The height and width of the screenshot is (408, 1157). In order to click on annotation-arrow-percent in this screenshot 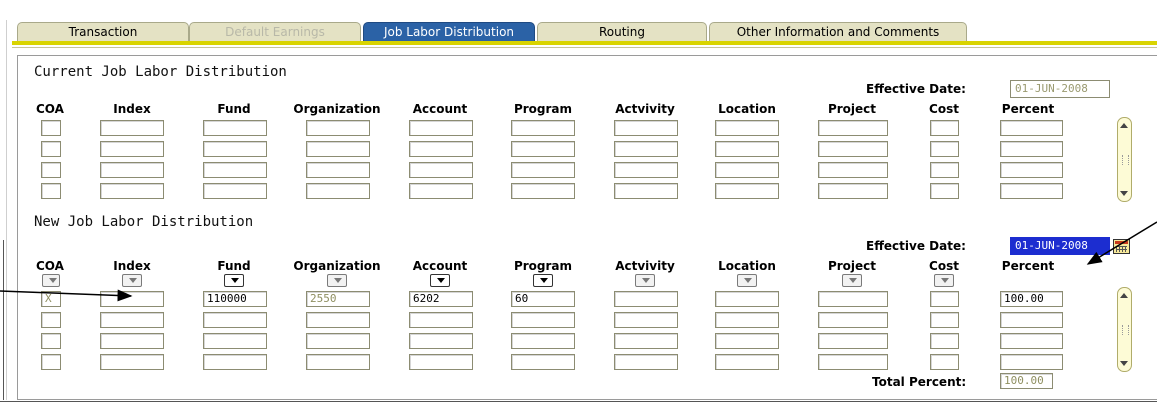, I will do `click(1121, 243)`.